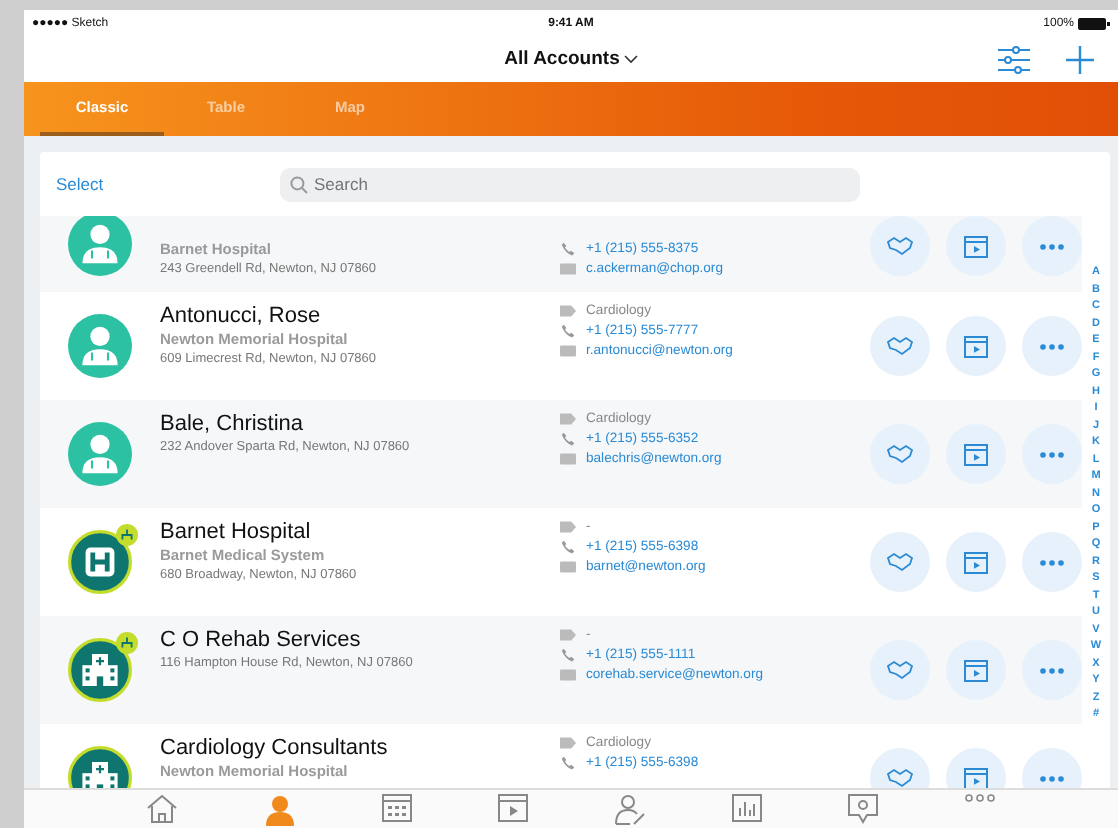 The image size is (1118, 828). What do you see at coordinates (299, 184) in the screenshot?
I see `search-icon` at bounding box center [299, 184].